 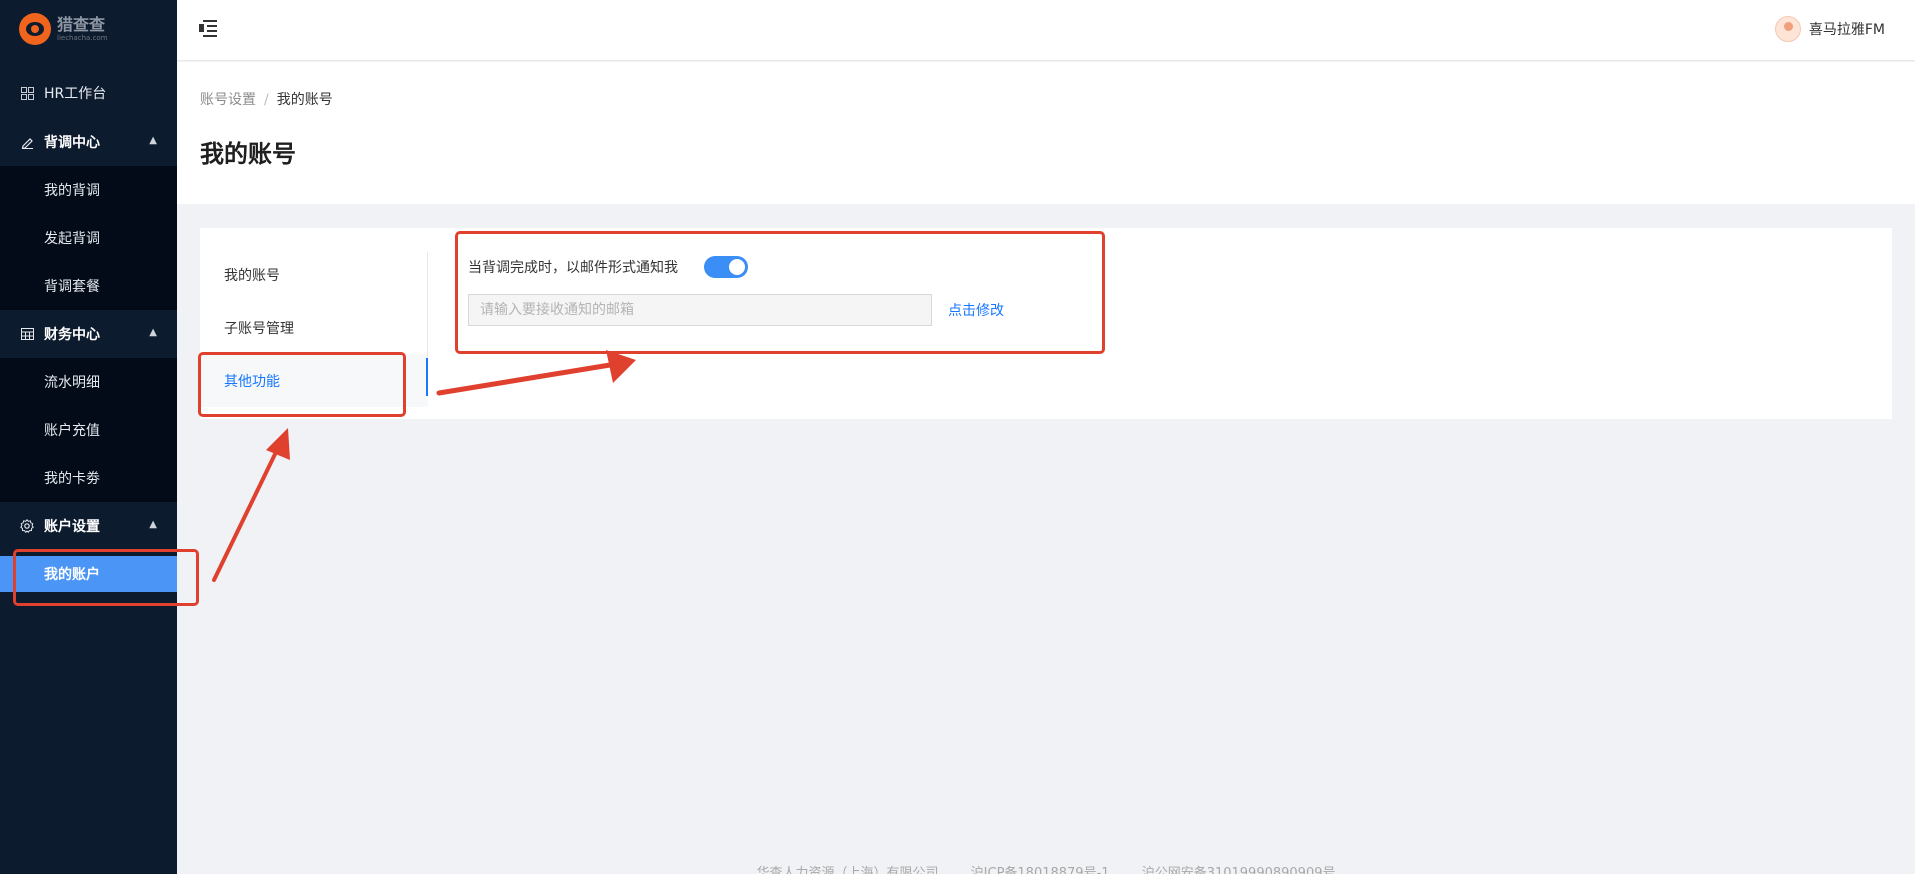 I want to click on email-notify-setting: 当背调完成时，以邮件形式通知我, so click(x=608, y=267).